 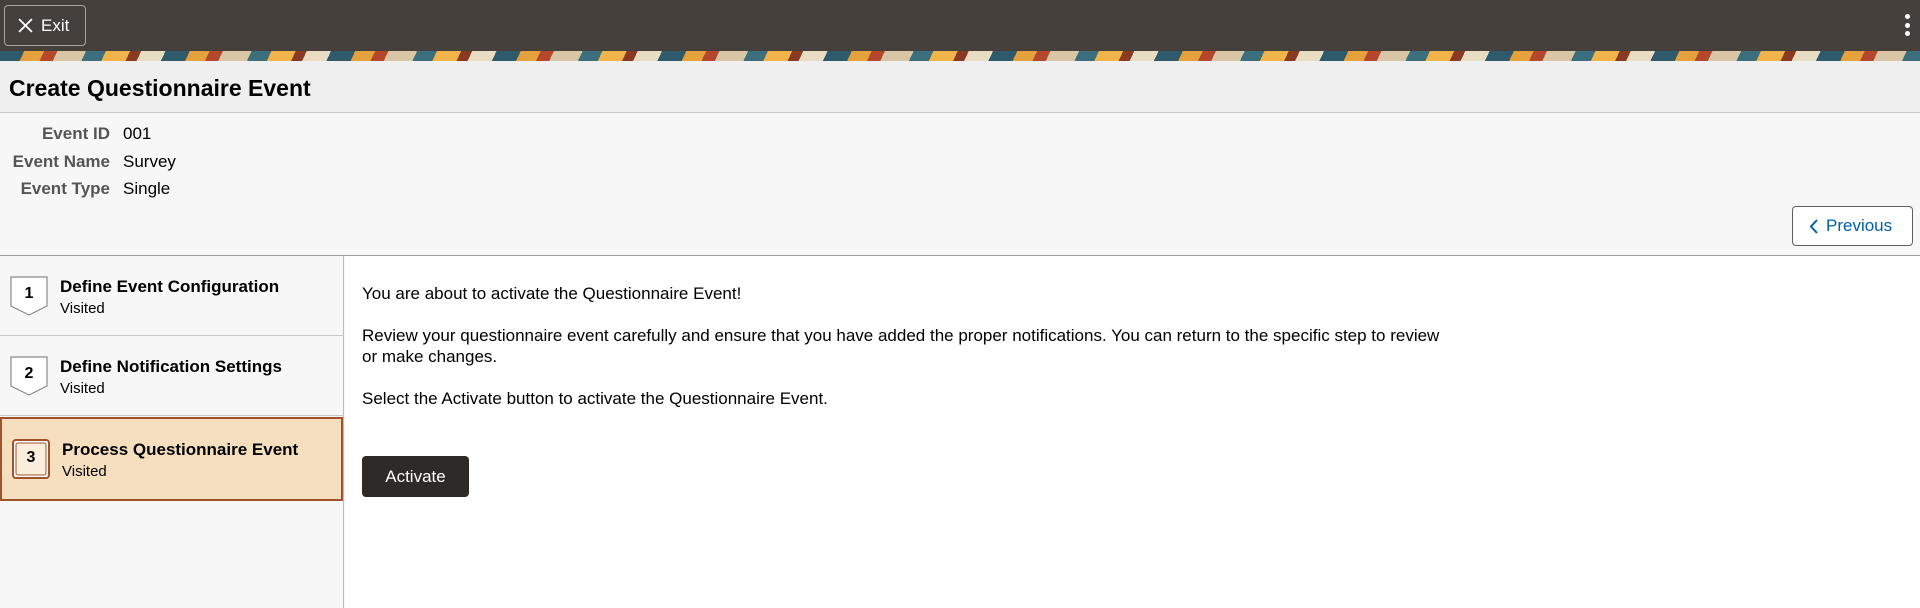 What do you see at coordinates (65, 188) in the screenshot?
I see `event-type-label: Event Type` at bounding box center [65, 188].